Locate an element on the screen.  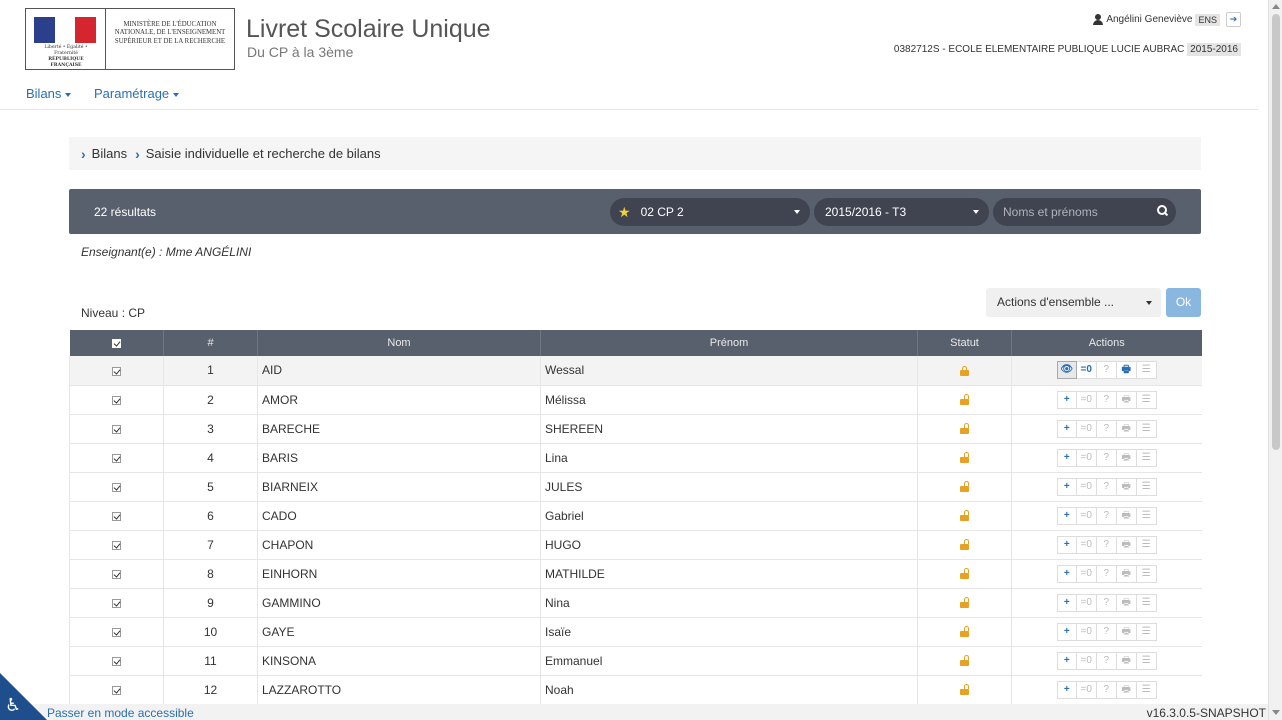
wheelchair-icon: ♿ is located at coordinates (13, 705).